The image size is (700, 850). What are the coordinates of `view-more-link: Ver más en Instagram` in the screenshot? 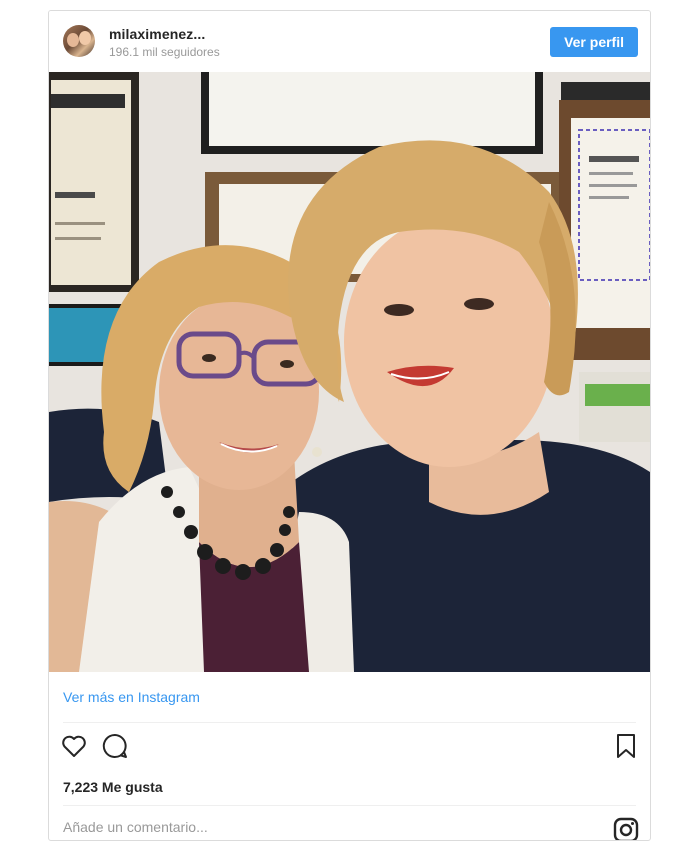 It's located at (131, 697).